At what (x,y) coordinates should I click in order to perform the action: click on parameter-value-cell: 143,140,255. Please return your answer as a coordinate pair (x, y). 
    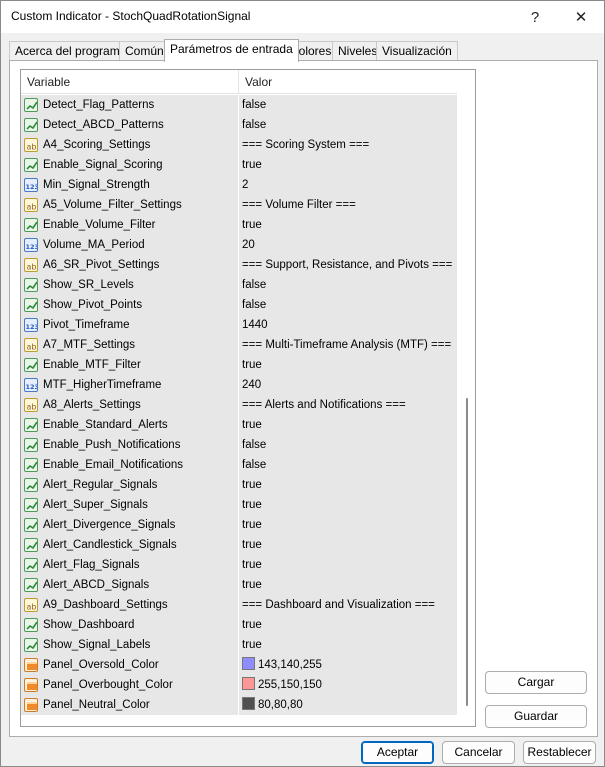
    Looking at the image, I should click on (348, 665).